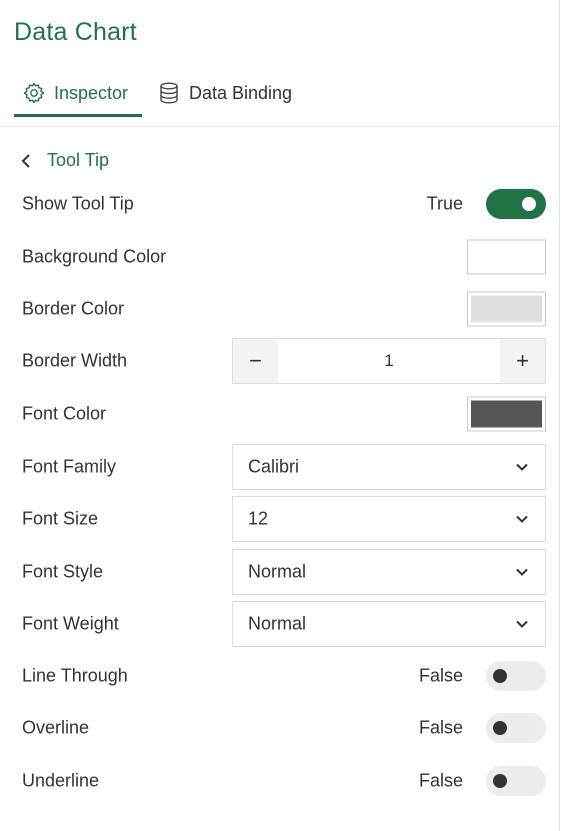  I want to click on overline-toggle, so click(516, 728).